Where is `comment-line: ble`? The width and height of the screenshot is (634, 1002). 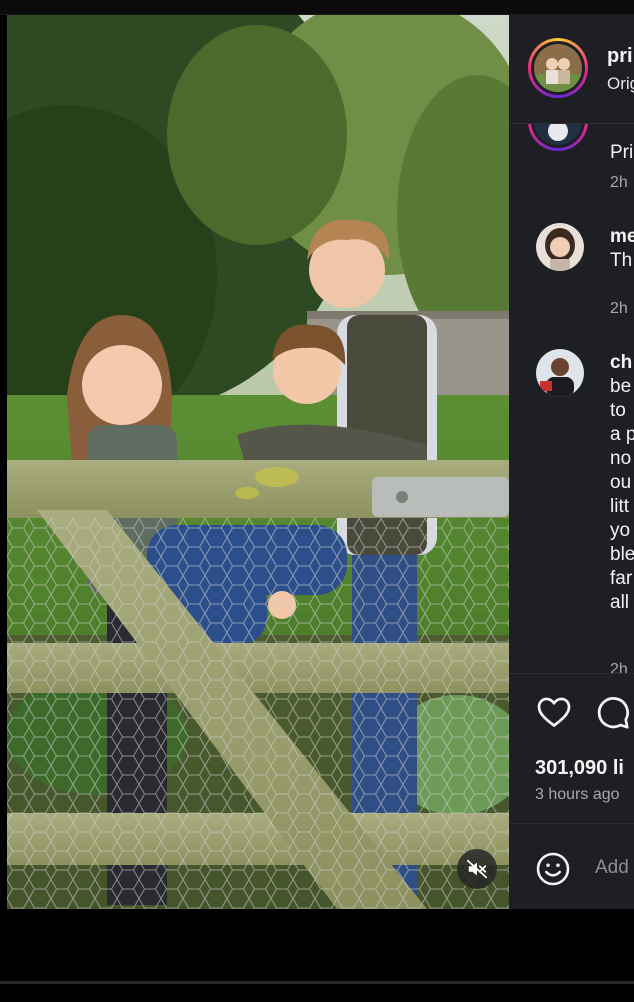 comment-line: ble is located at coordinates (622, 554).